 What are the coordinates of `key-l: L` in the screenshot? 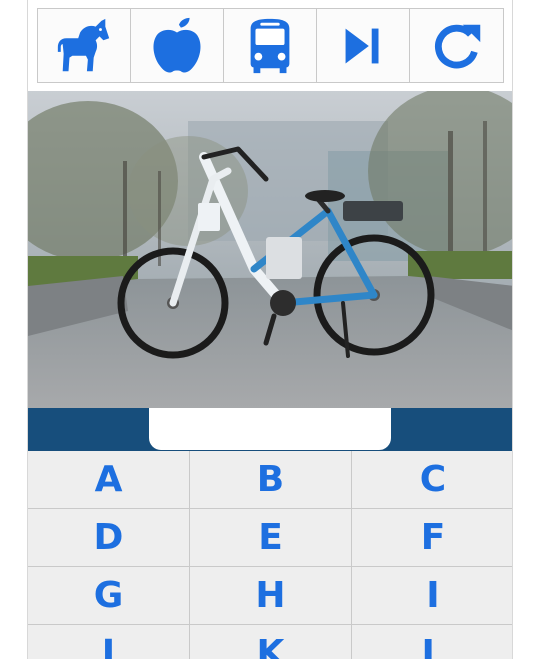 It's located at (432, 642).